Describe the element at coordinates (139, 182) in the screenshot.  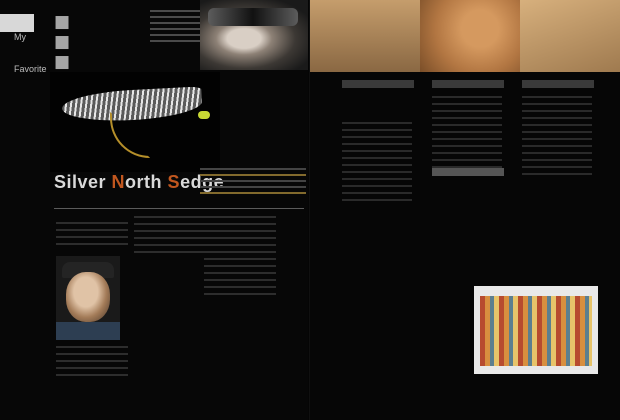
I see `article-title: Silver North Sedge` at that location.